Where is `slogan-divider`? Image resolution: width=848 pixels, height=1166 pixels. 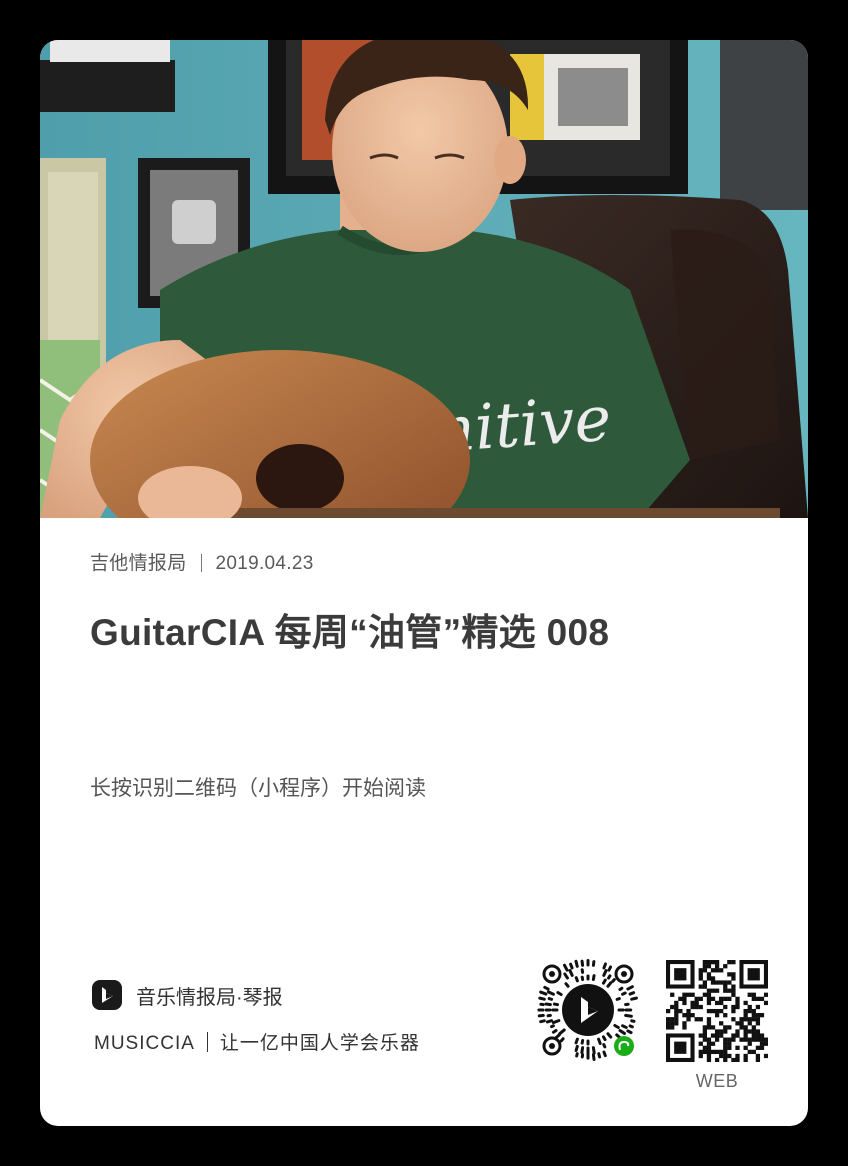
slogan-divider is located at coordinates (207, 1042).